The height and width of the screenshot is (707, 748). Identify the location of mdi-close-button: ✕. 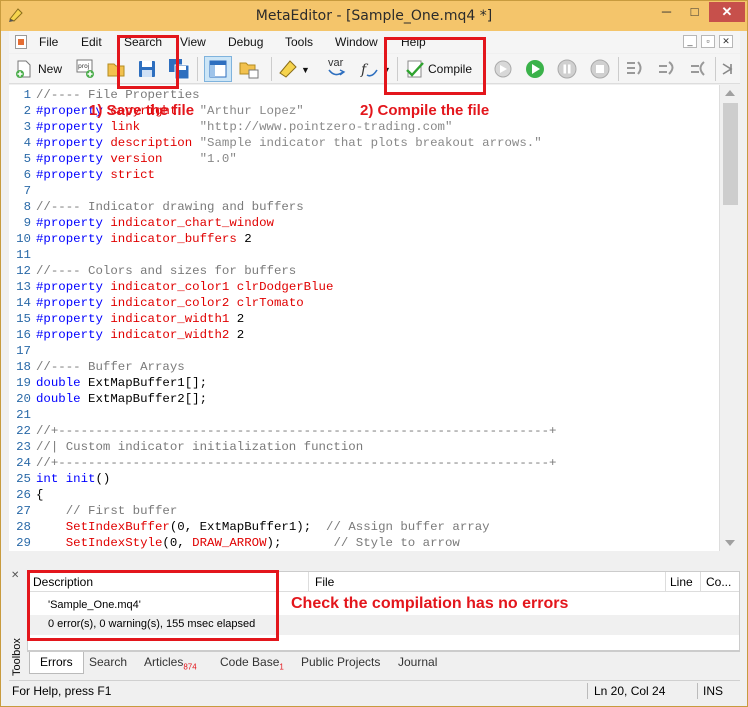
(726, 41).